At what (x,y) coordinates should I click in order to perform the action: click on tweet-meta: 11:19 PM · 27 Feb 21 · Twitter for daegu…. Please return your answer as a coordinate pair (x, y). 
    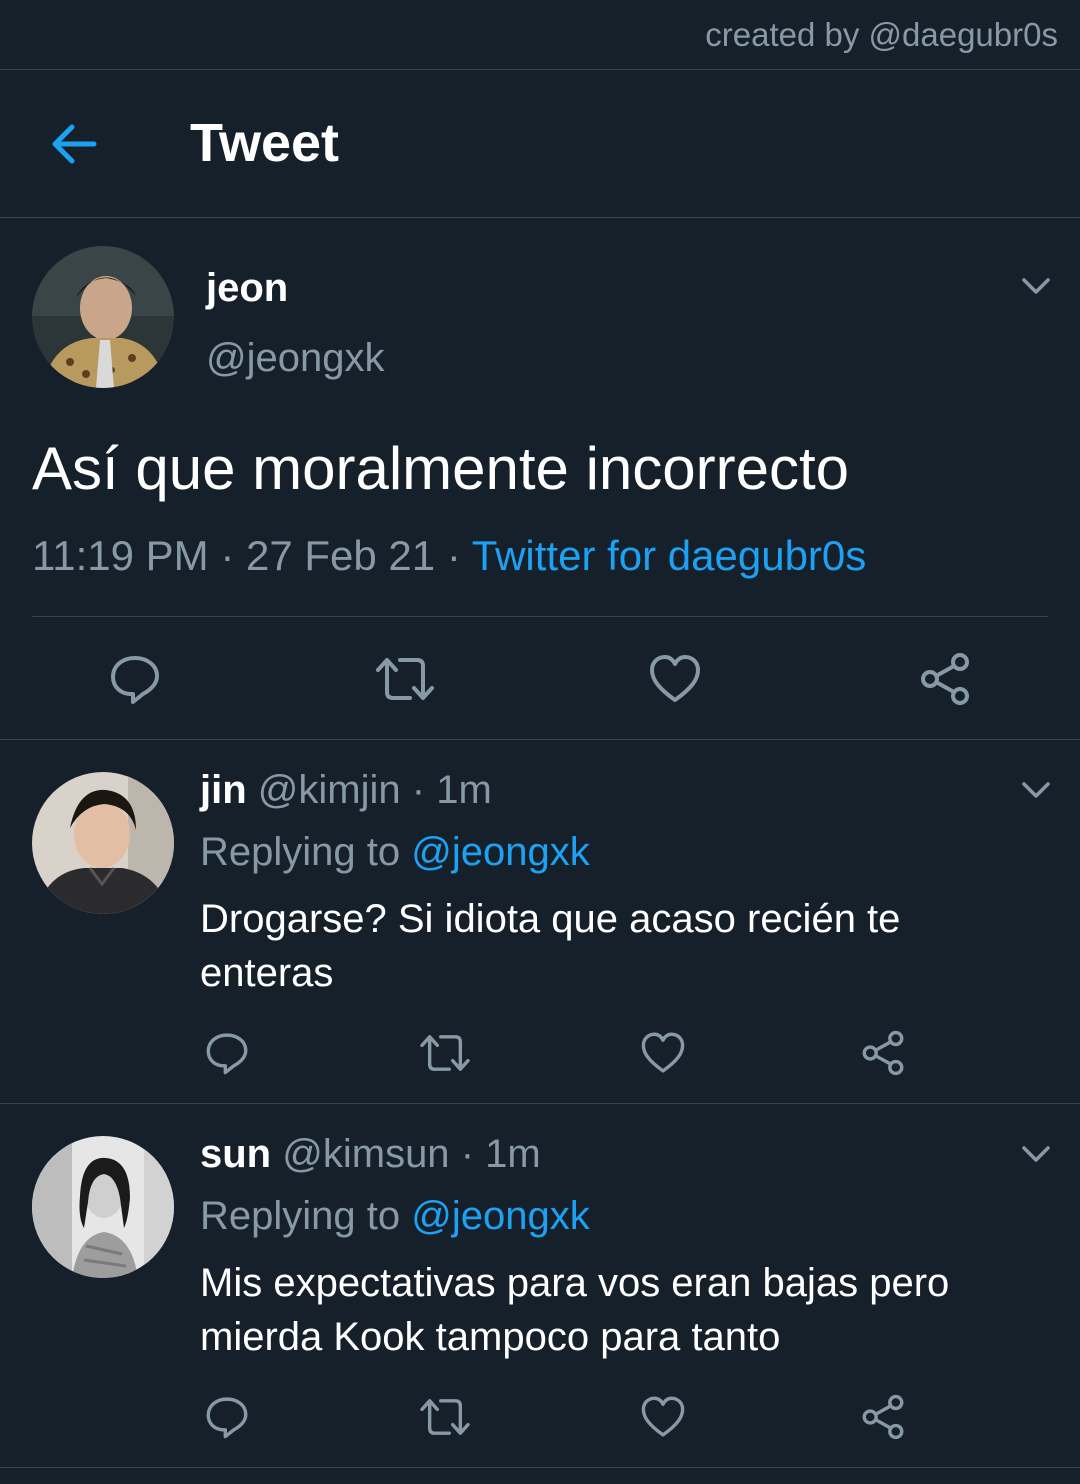
    Looking at the image, I should click on (449, 556).